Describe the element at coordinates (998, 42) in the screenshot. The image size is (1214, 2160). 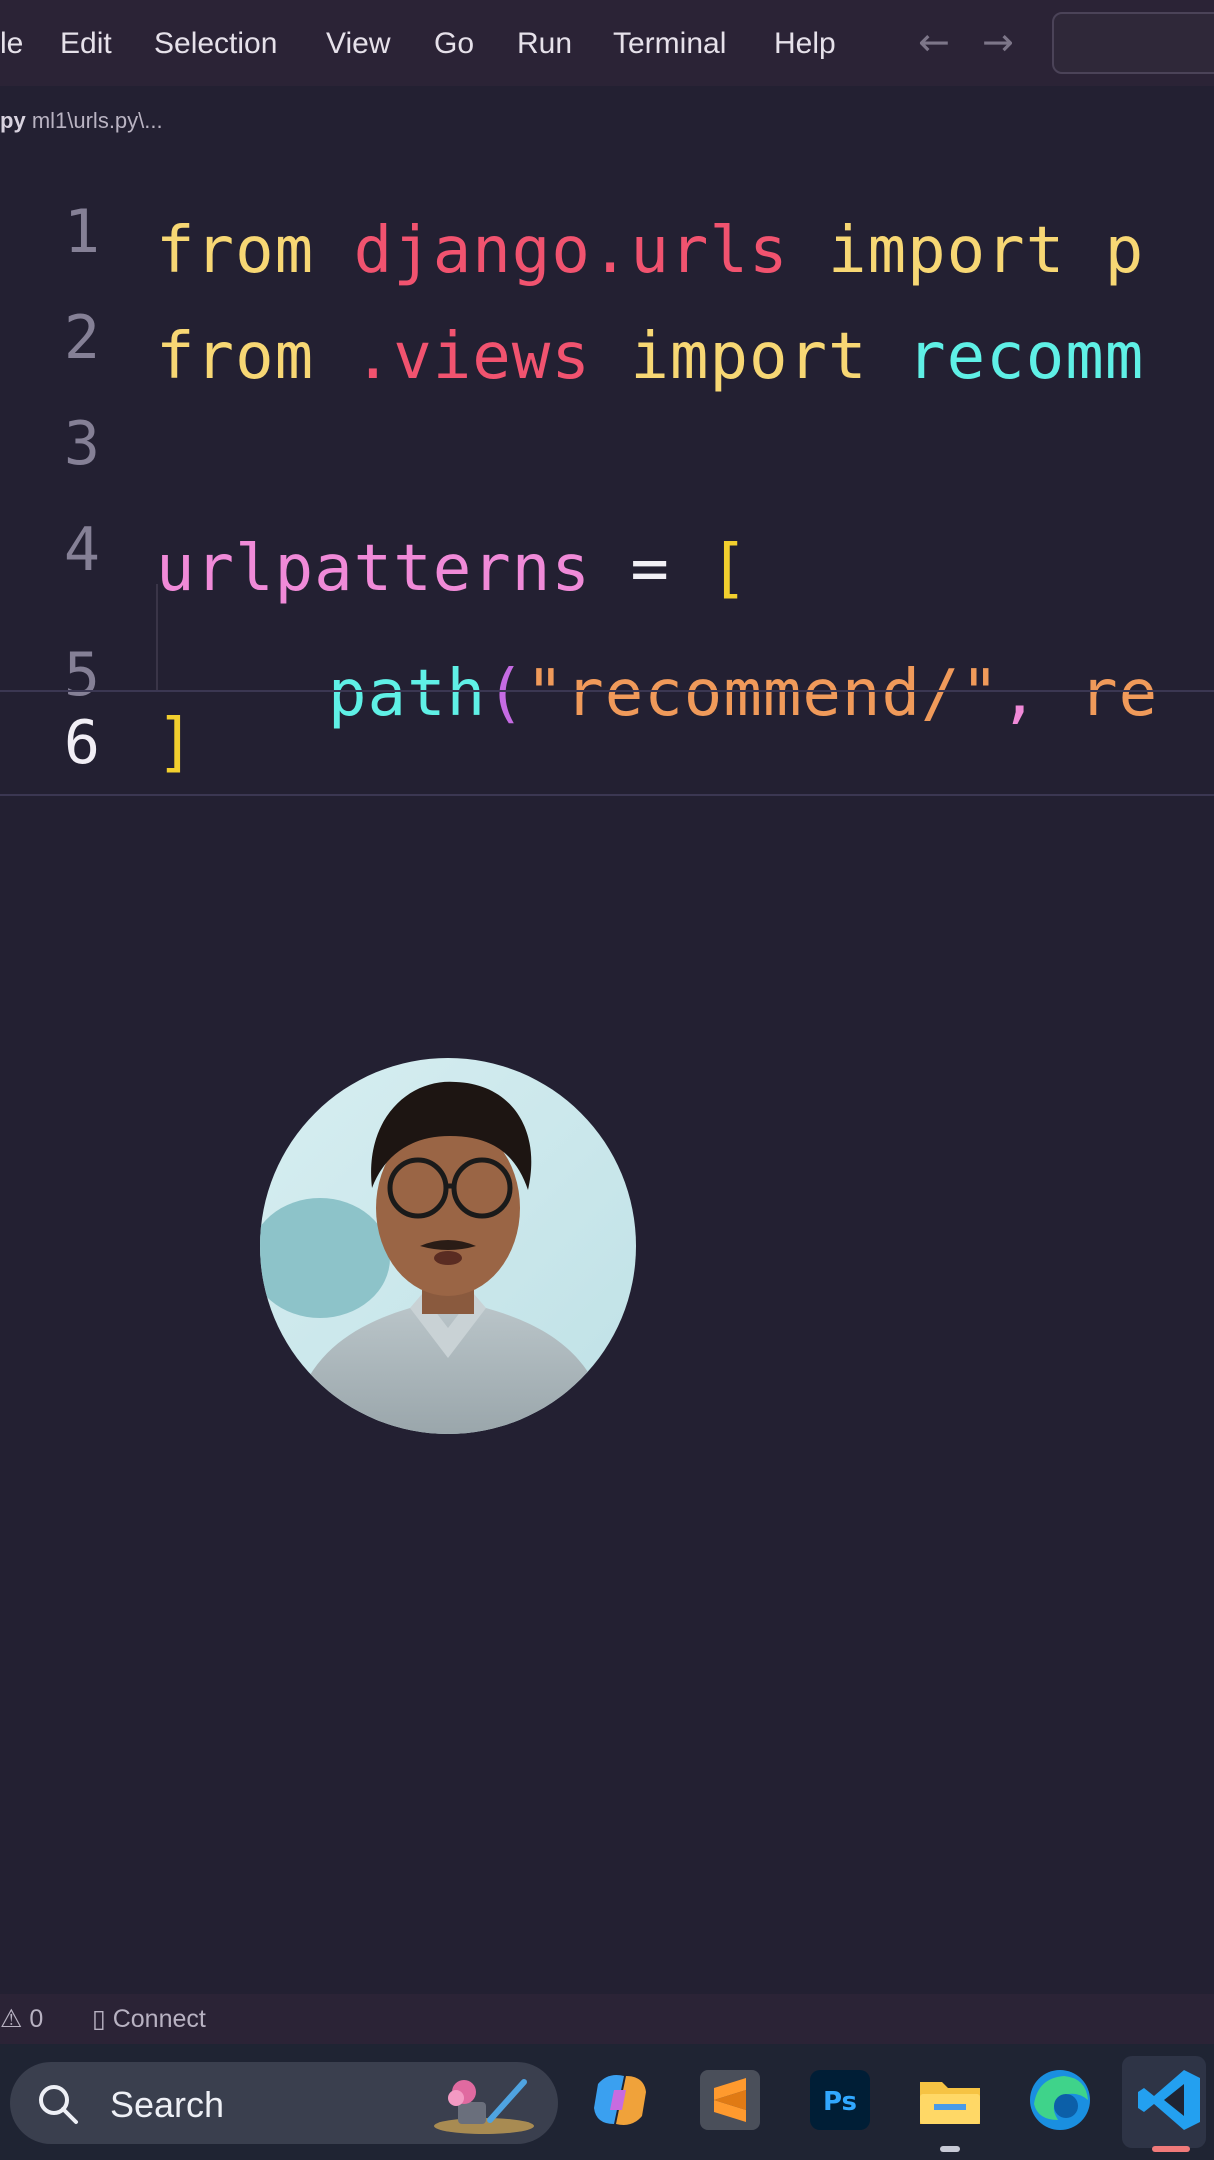
I see `forward-arrow-icon: →` at that location.